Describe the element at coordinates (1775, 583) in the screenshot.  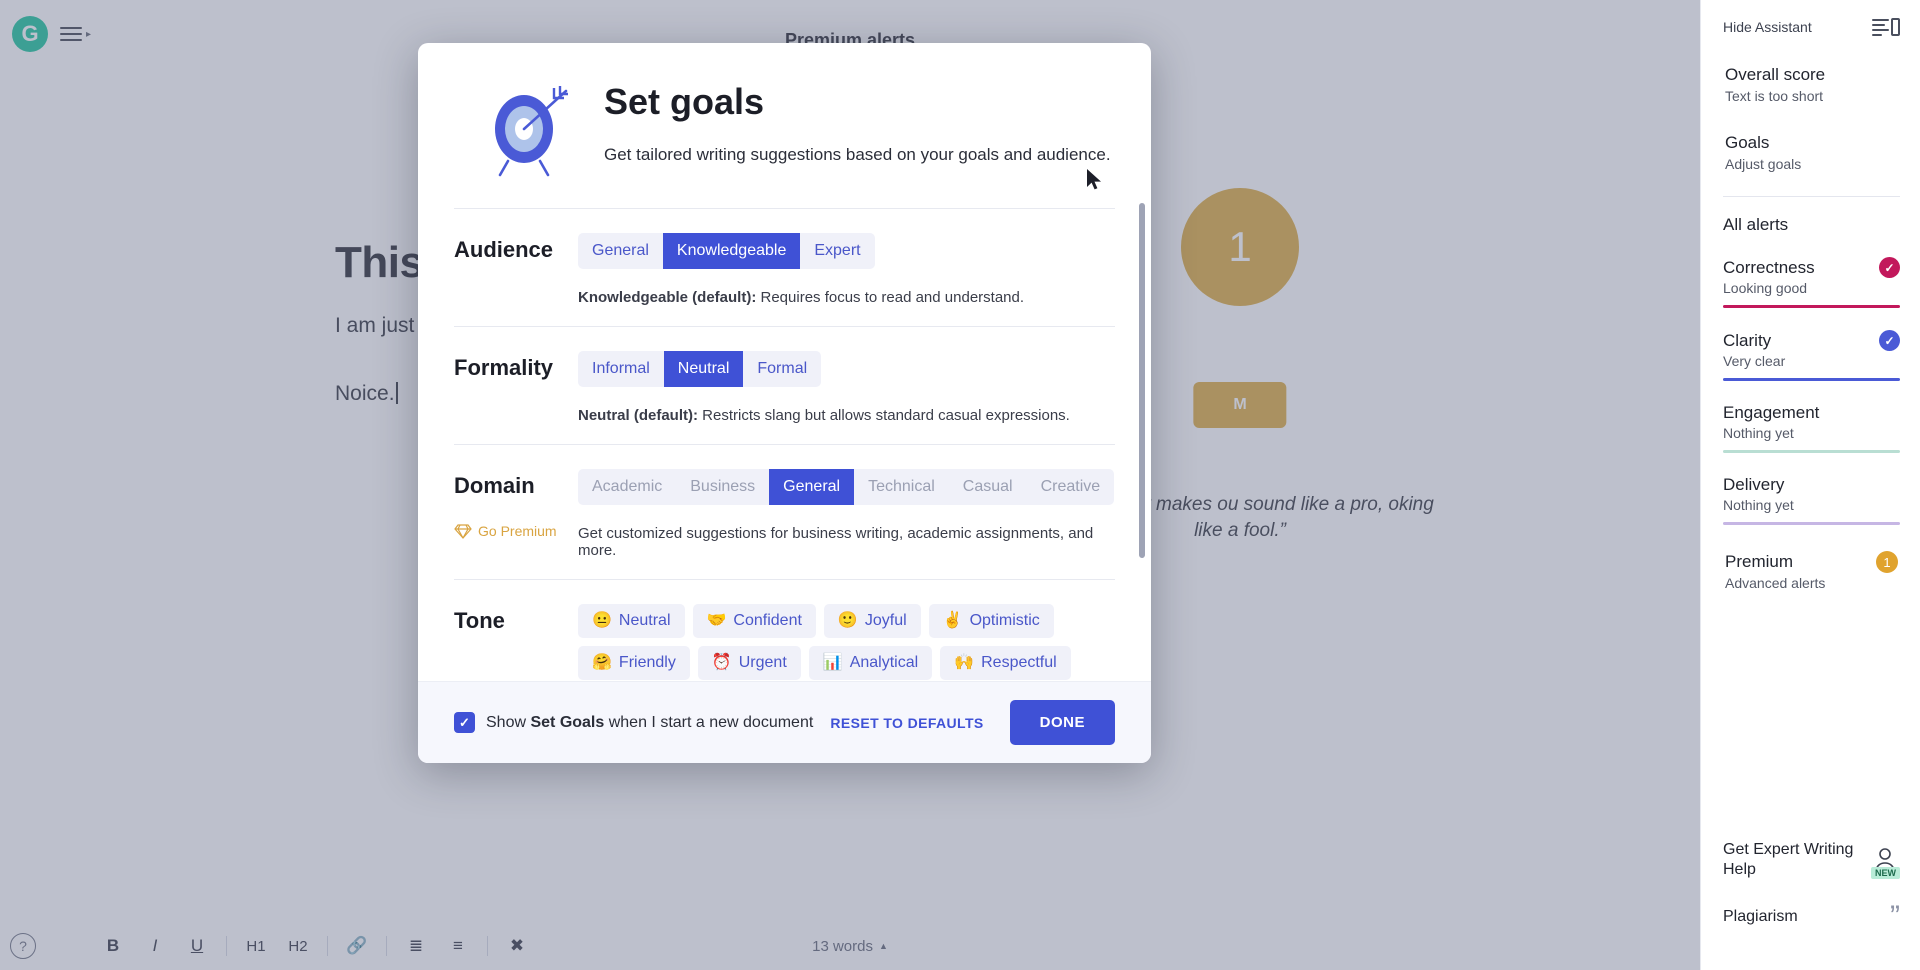
I see `premium-subtitle: Advanced alerts` at that location.